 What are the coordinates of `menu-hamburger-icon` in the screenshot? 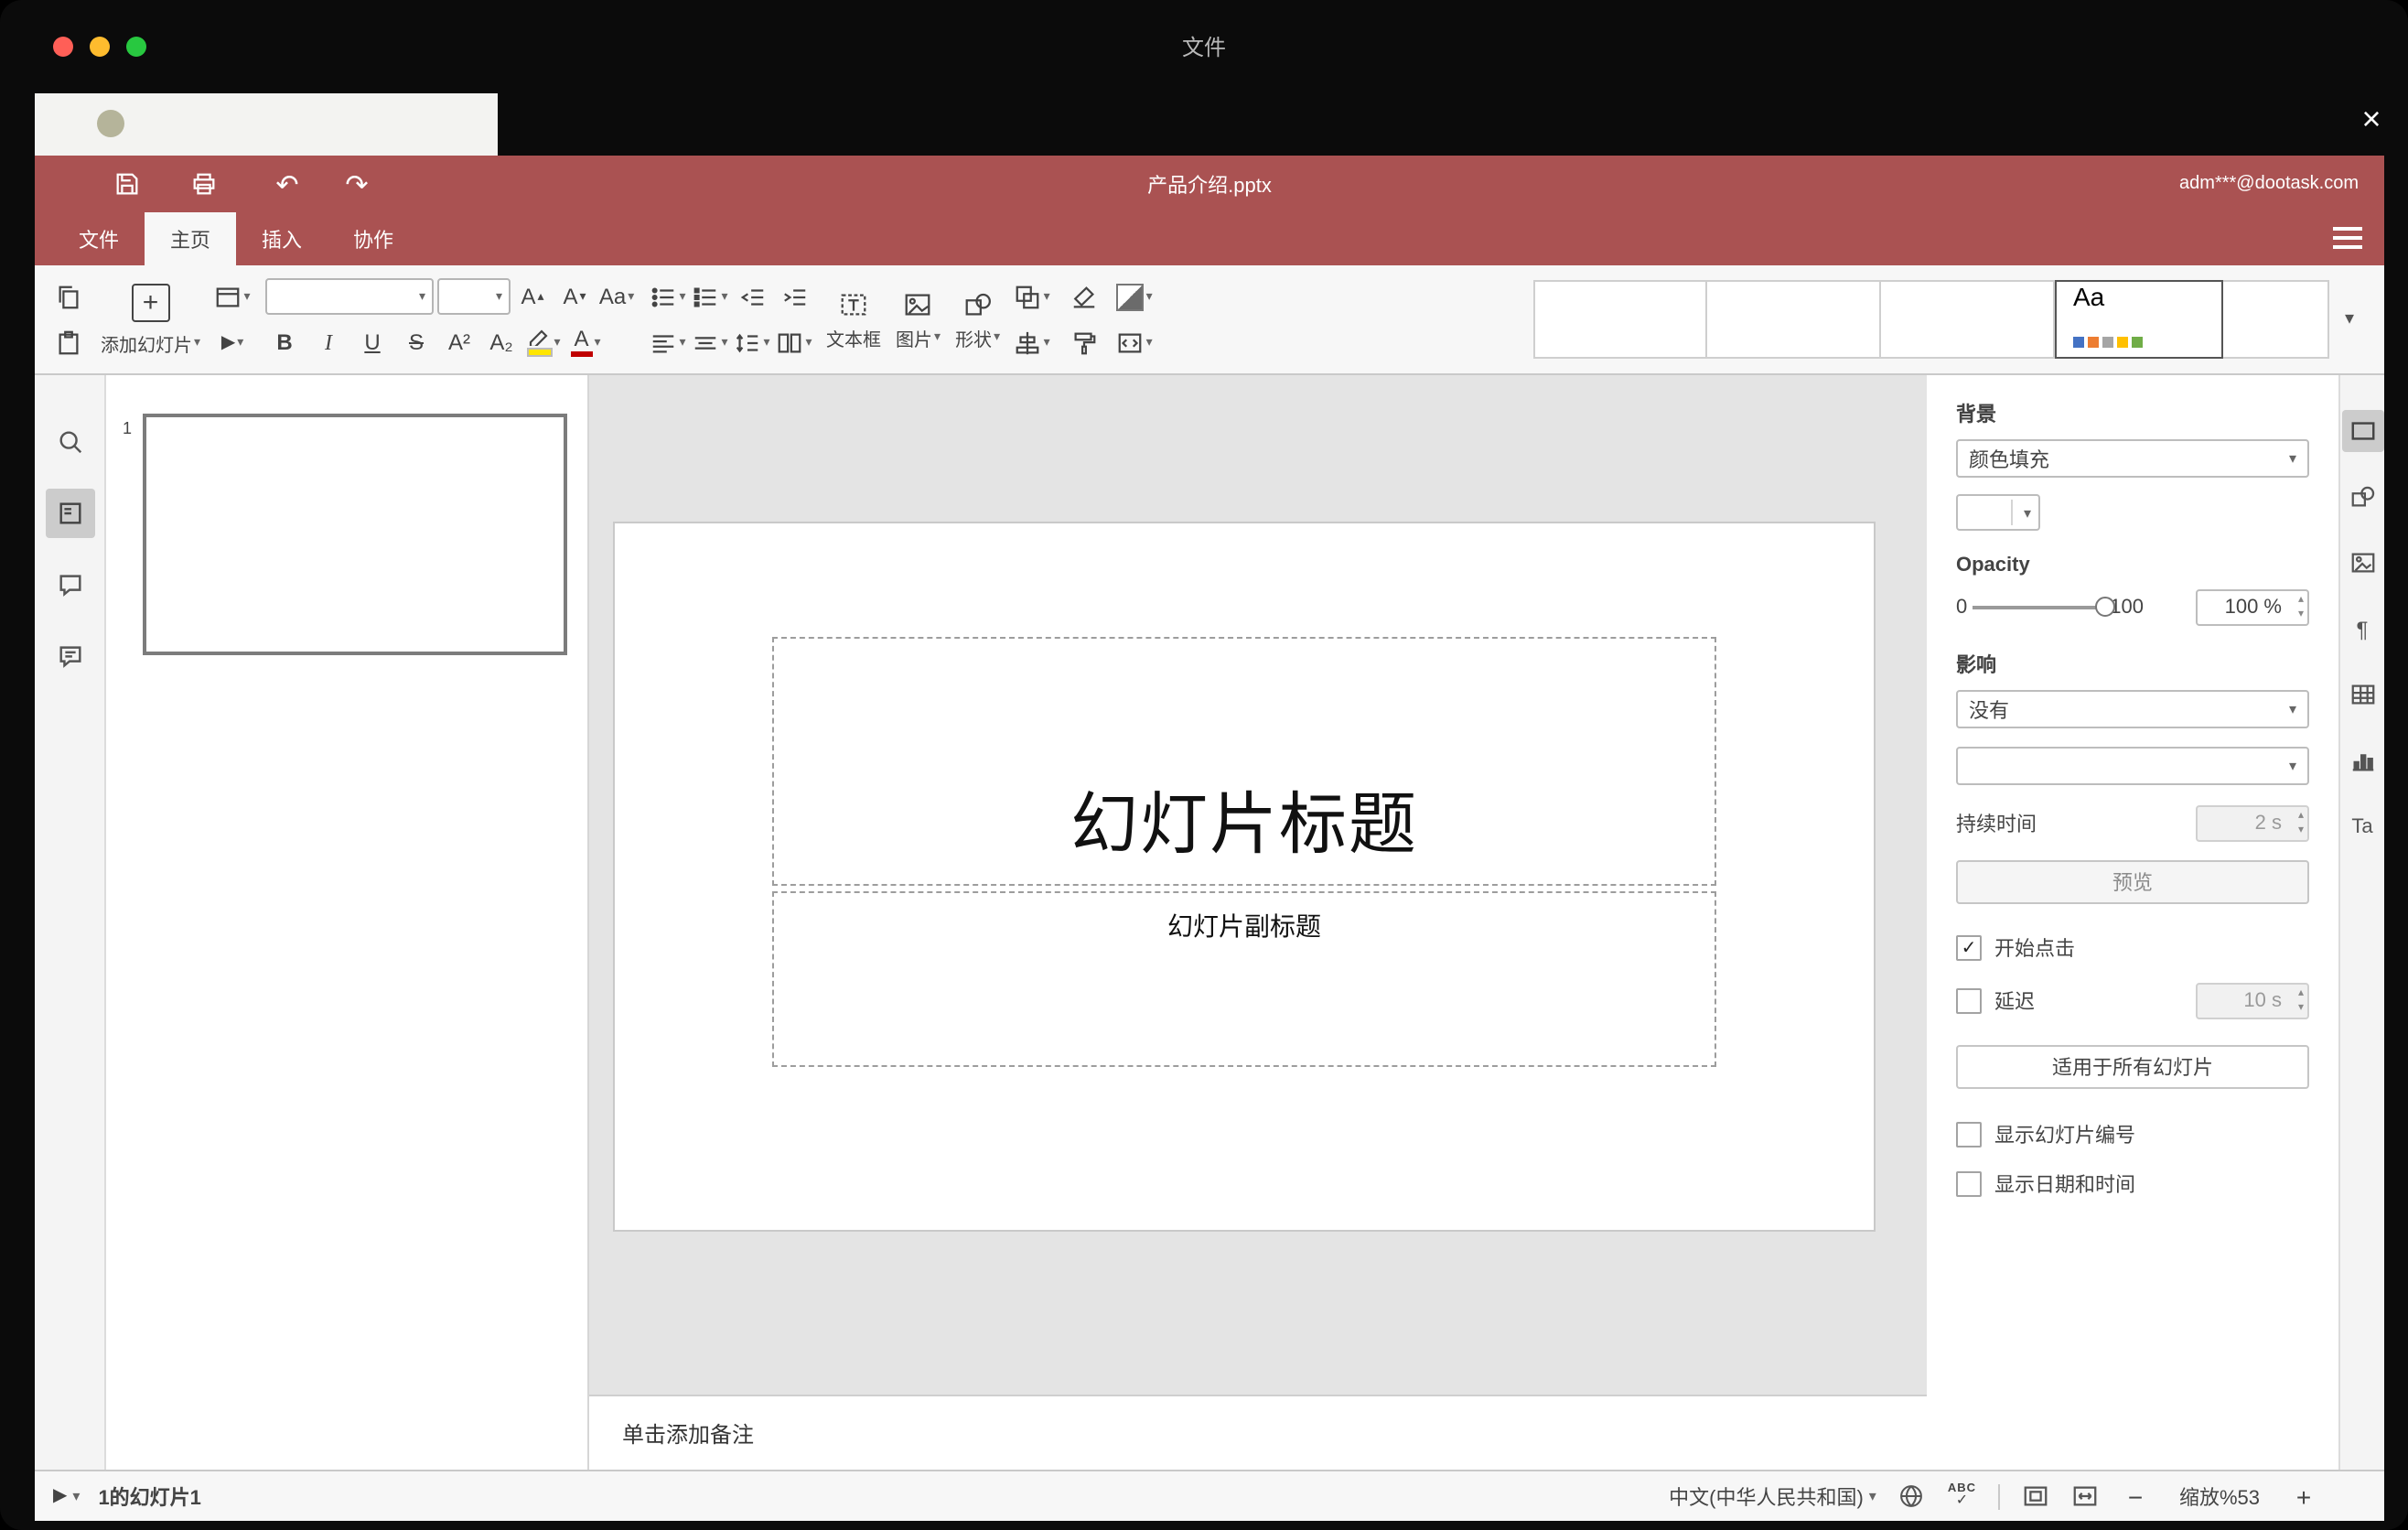 It's located at (2347, 238).